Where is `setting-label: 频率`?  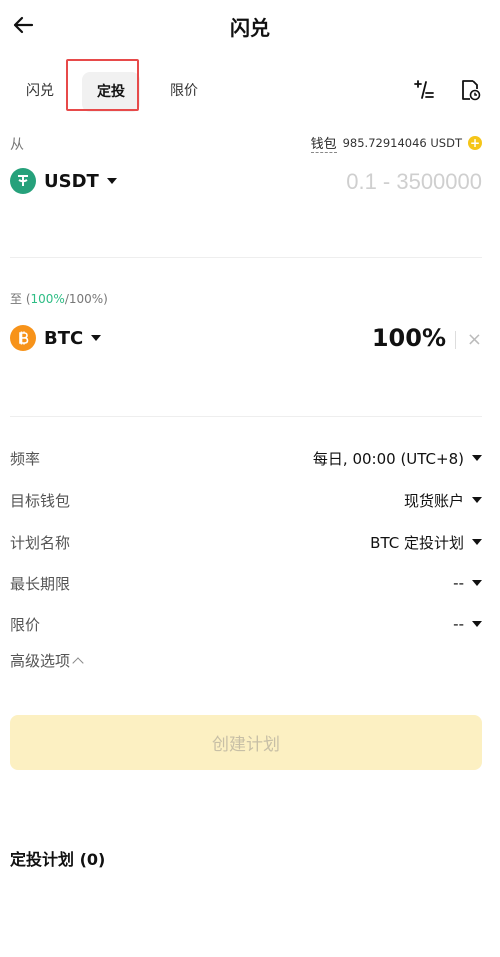
setting-label: 频率 is located at coordinates (25, 458).